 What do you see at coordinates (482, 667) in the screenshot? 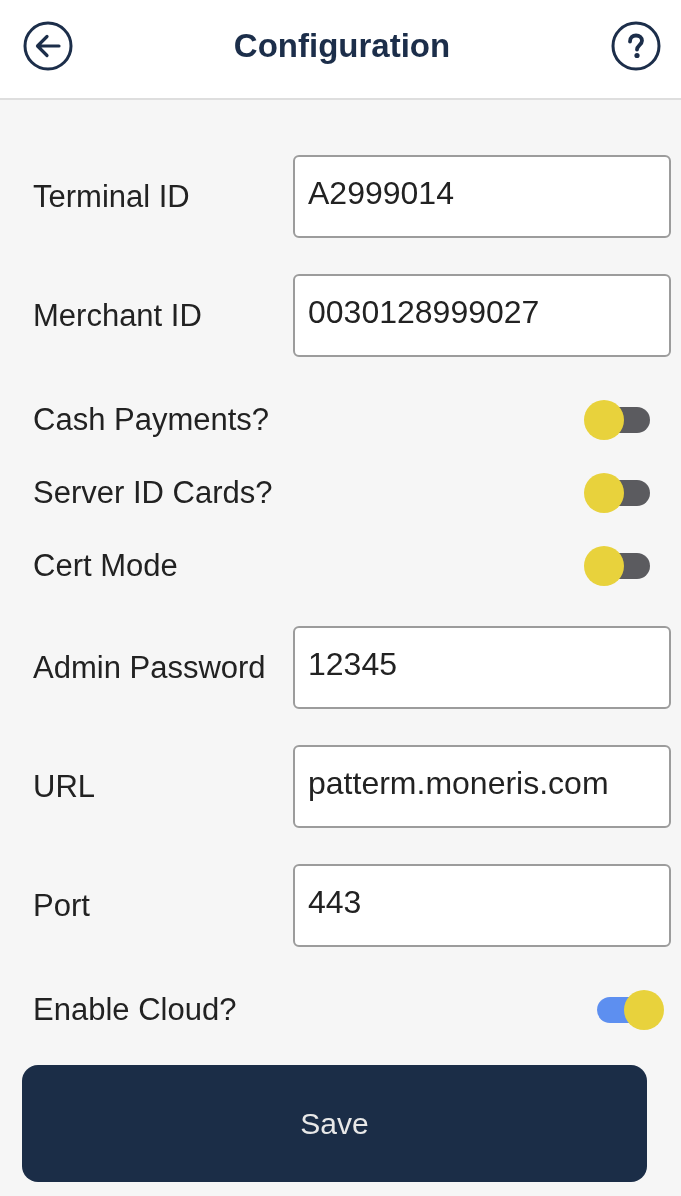
I see `input-field: 12345` at bounding box center [482, 667].